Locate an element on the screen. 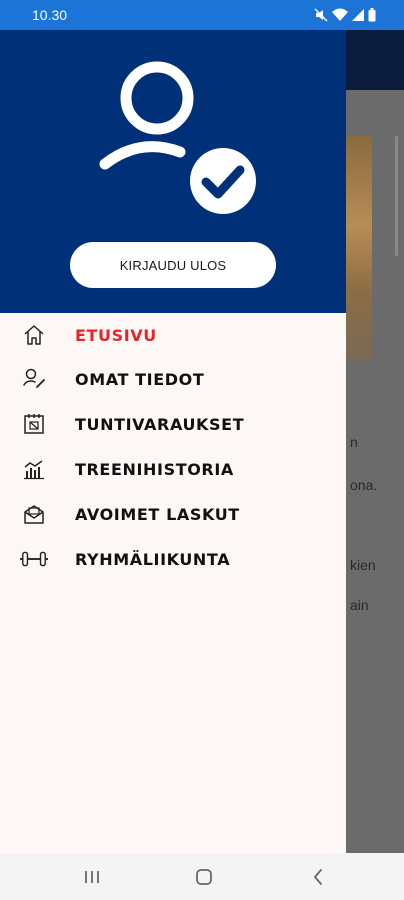 The height and width of the screenshot is (900, 404). menu-item-label: TUNTIVARAUKSET is located at coordinates (160, 424).